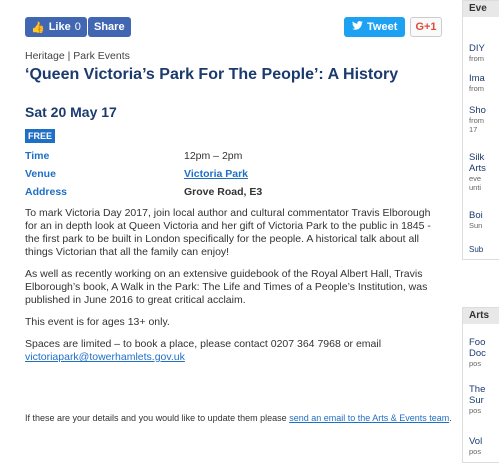 The height and width of the screenshot is (463, 499). Describe the element at coordinates (213, 156) in the screenshot. I see `time-value: 12pm – 2pm` at that location.